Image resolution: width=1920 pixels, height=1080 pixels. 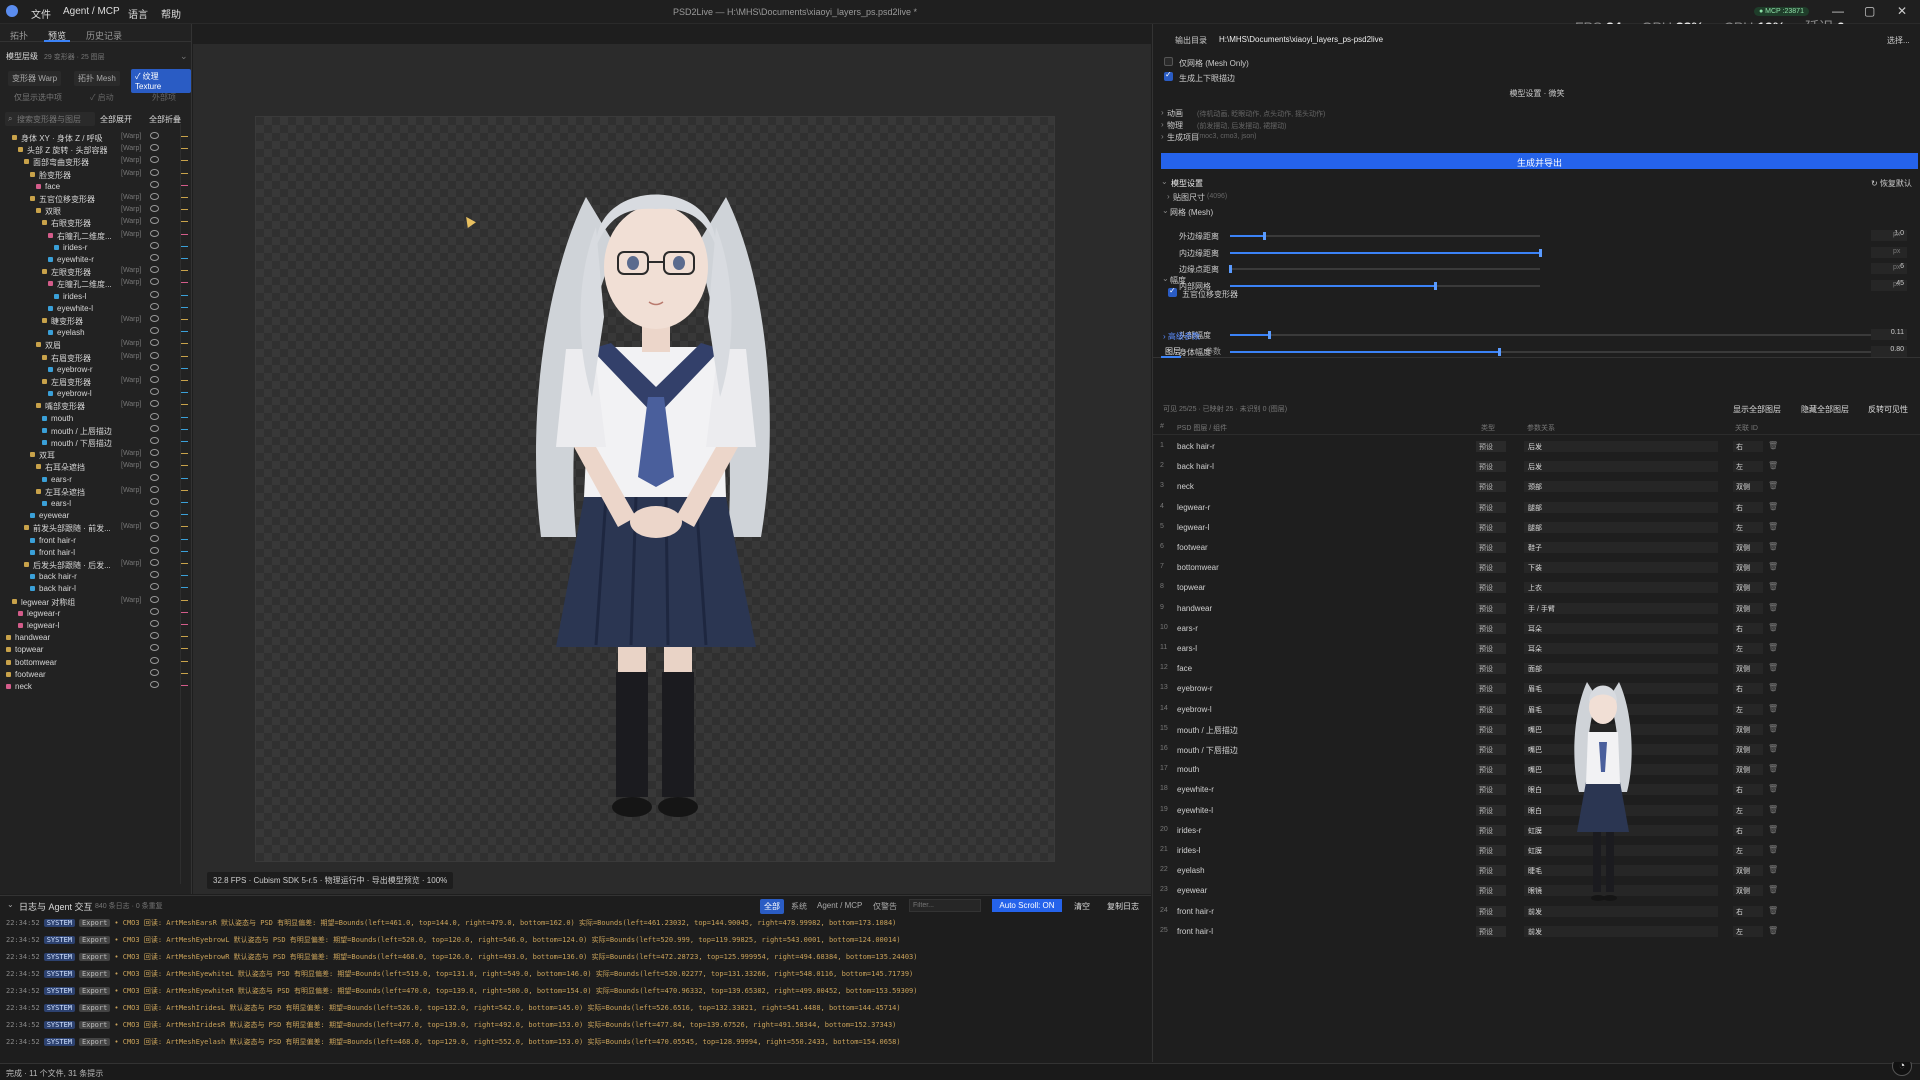 I want to click on invert-visibility-button: 反转可见性, so click(x=1888, y=409).